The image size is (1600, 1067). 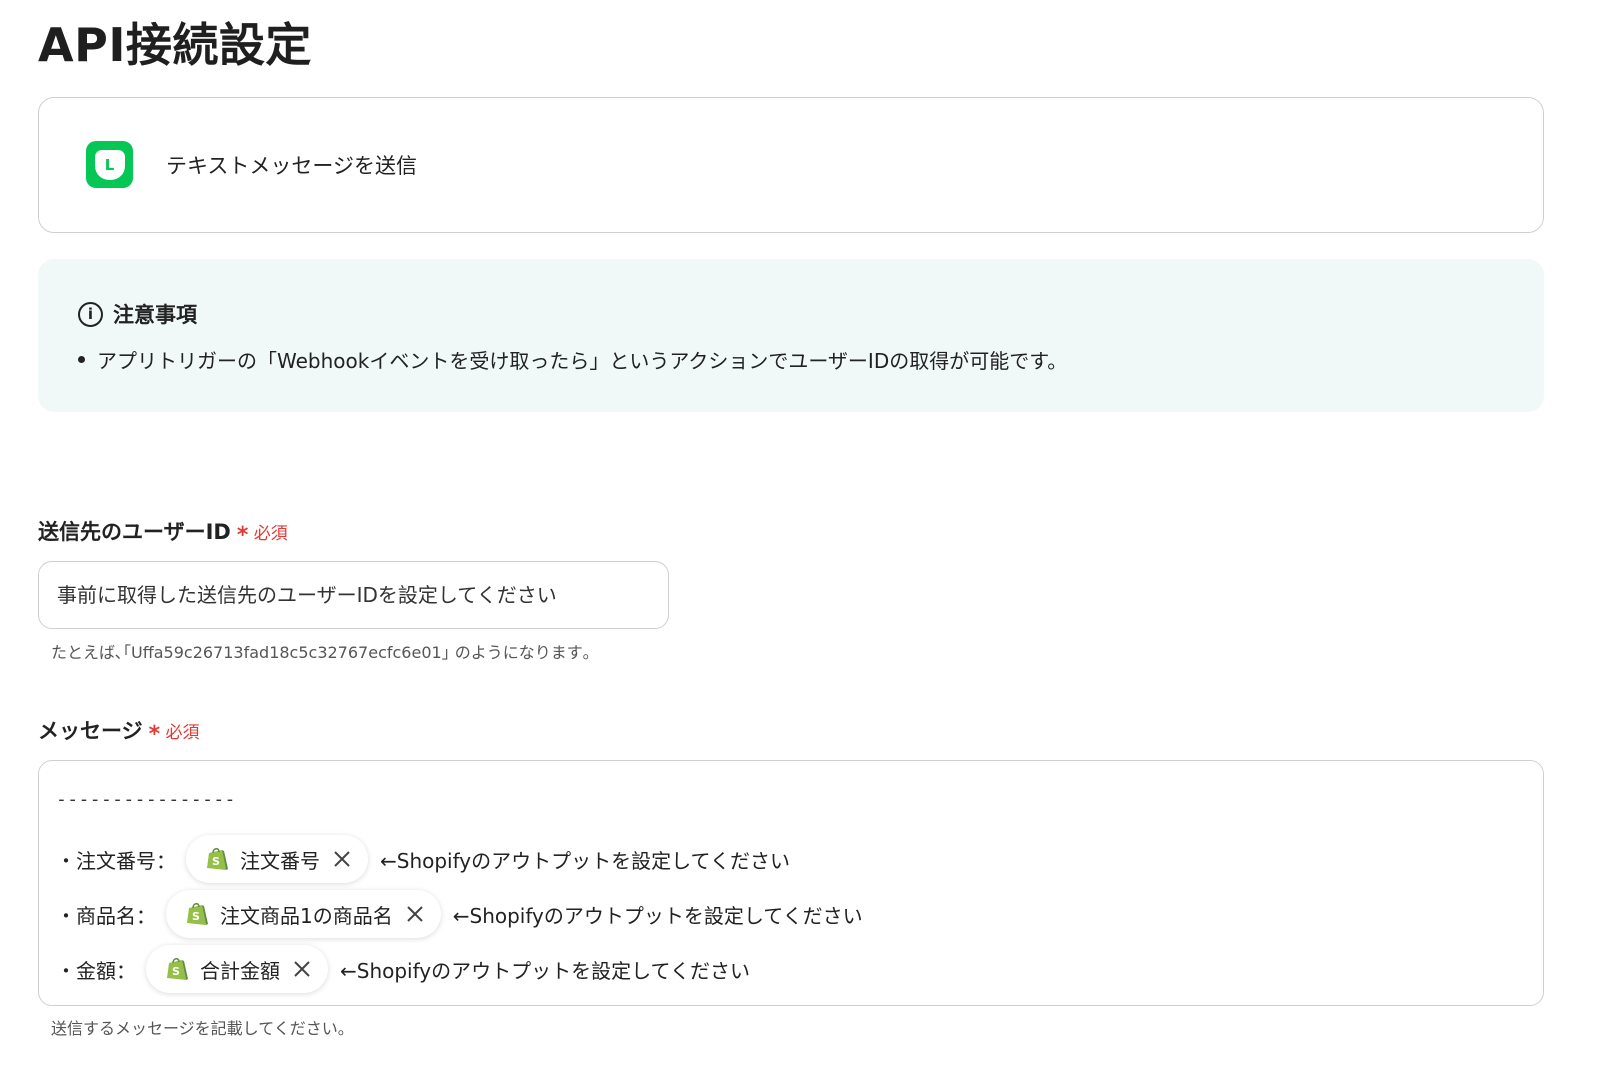 What do you see at coordinates (116, 860) in the screenshot?
I see `row-label: ・注文番号：` at bounding box center [116, 860].